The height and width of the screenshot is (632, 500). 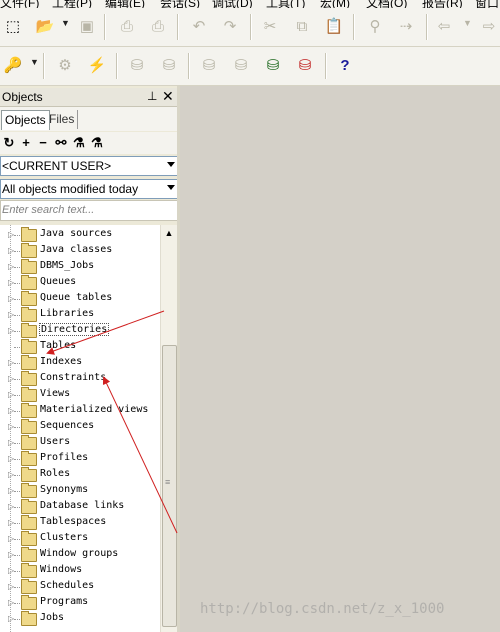 I want to click on arrow-to-tables, so click(x=105, y=332).